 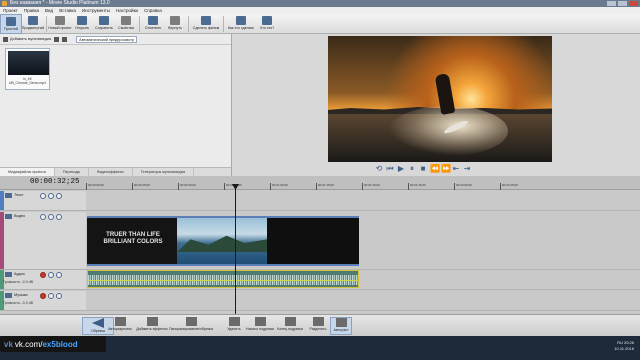 What do you see at coordinates (371, 186) in the screenshot?
I see `ruler-tick: 00:01:30;00` at bounding box center [371, 186].